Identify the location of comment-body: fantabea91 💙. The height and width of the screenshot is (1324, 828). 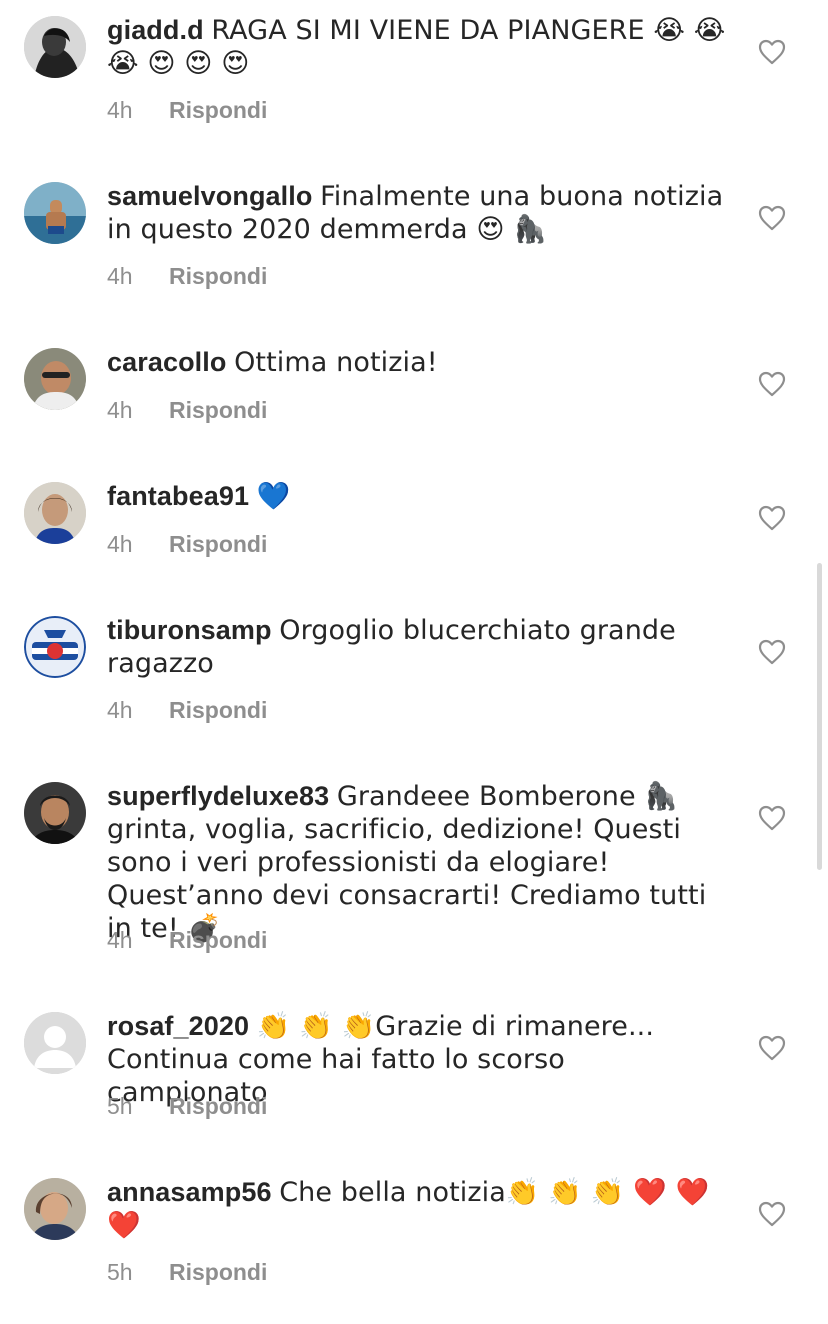
(417, 496).